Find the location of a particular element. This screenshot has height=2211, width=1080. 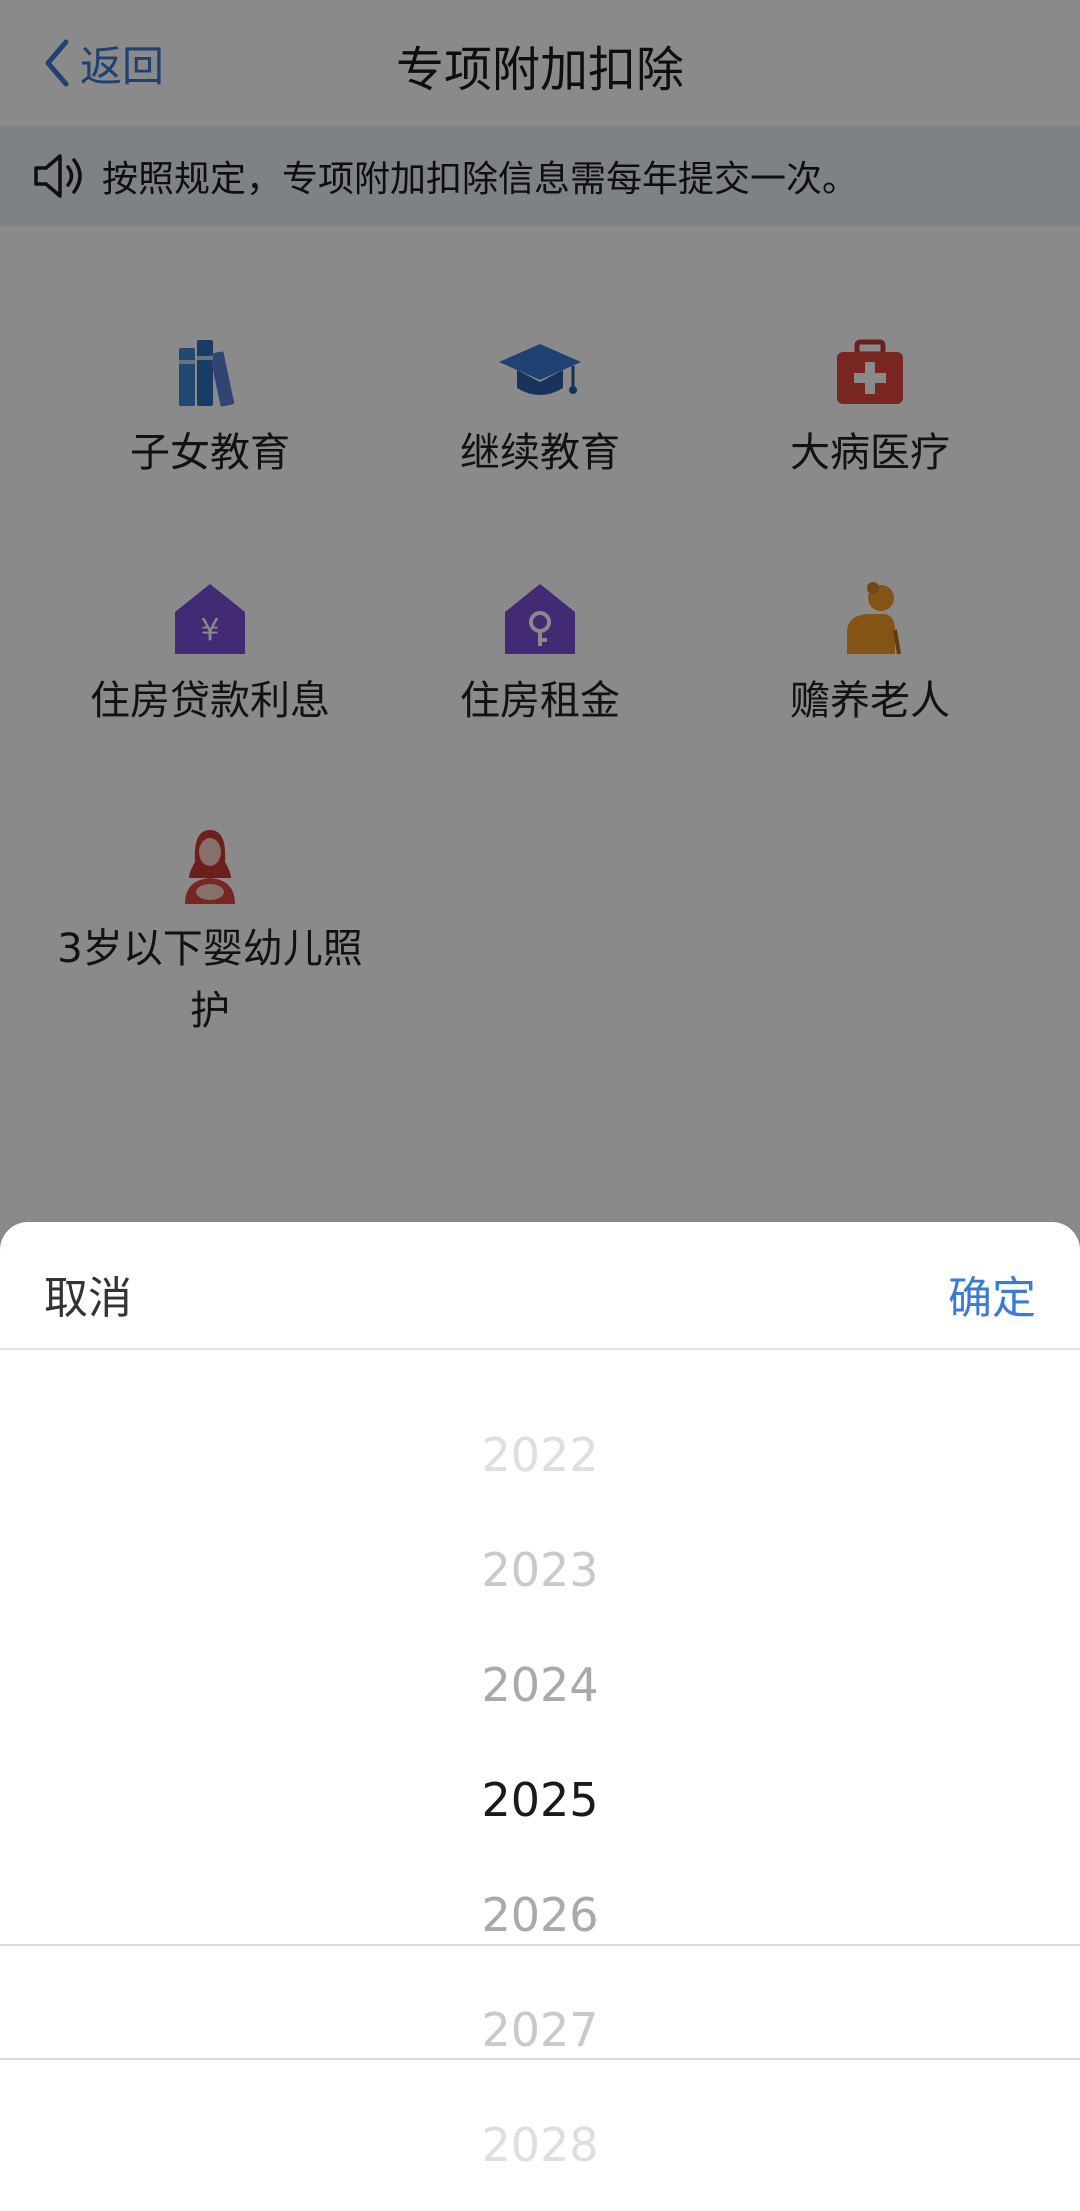

year-option: 2028 is located at coordinates (540, 2145).